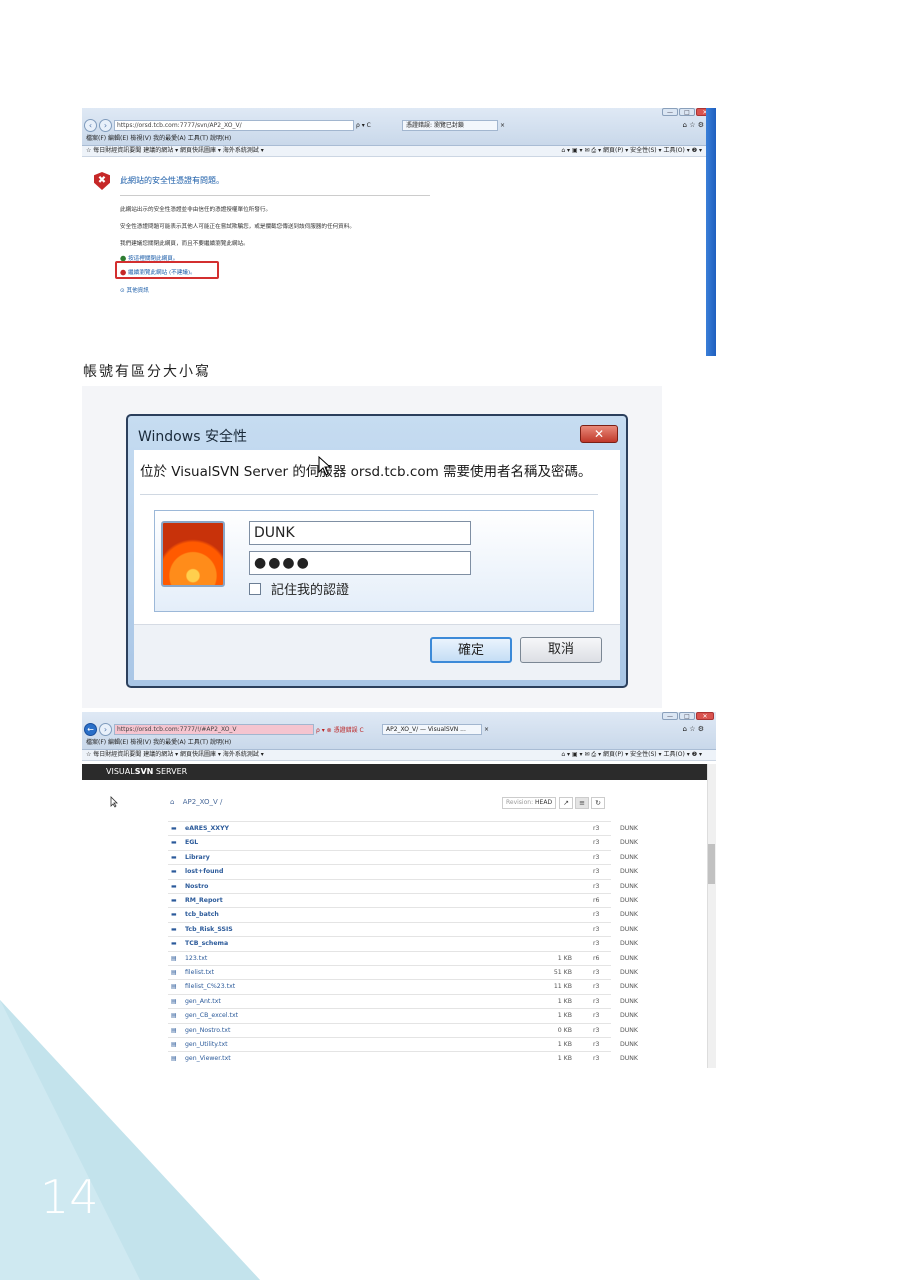 This screenshot has height=1280, width=906. What do you see at coordinates (360, 533) in the screenshot?
I see `username-field: DUNK` at bounding box center [360, 533].